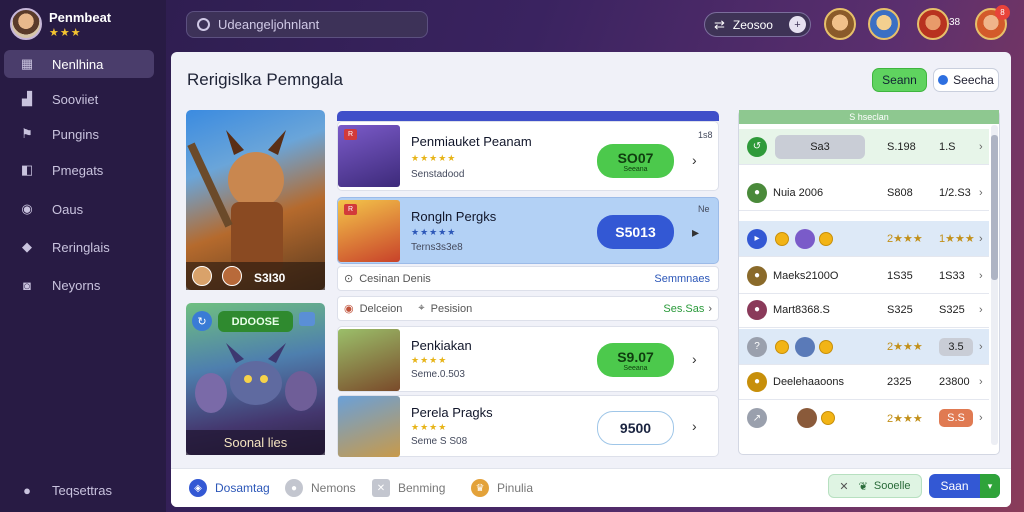 This screenshot has width=1024, height=512. What do you see at coordinates (757, 238) in the screenshot?
I see `play-icon: ▸` at bounding box center [757, 238].